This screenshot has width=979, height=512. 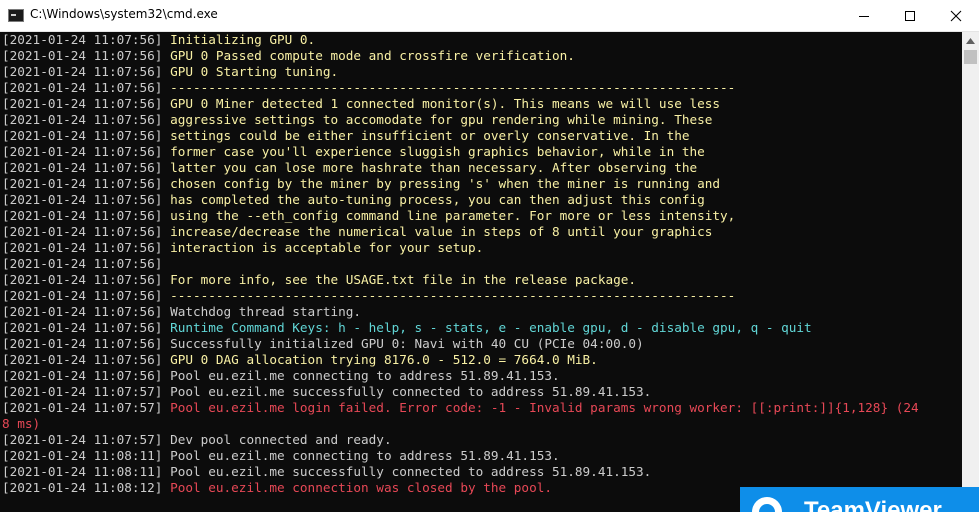 What do you see at coordinates (489, 16) in the screenshot?
I see `title-bar: C:\Windows\system32\cmd.exe` at bounding box center [489, 16].